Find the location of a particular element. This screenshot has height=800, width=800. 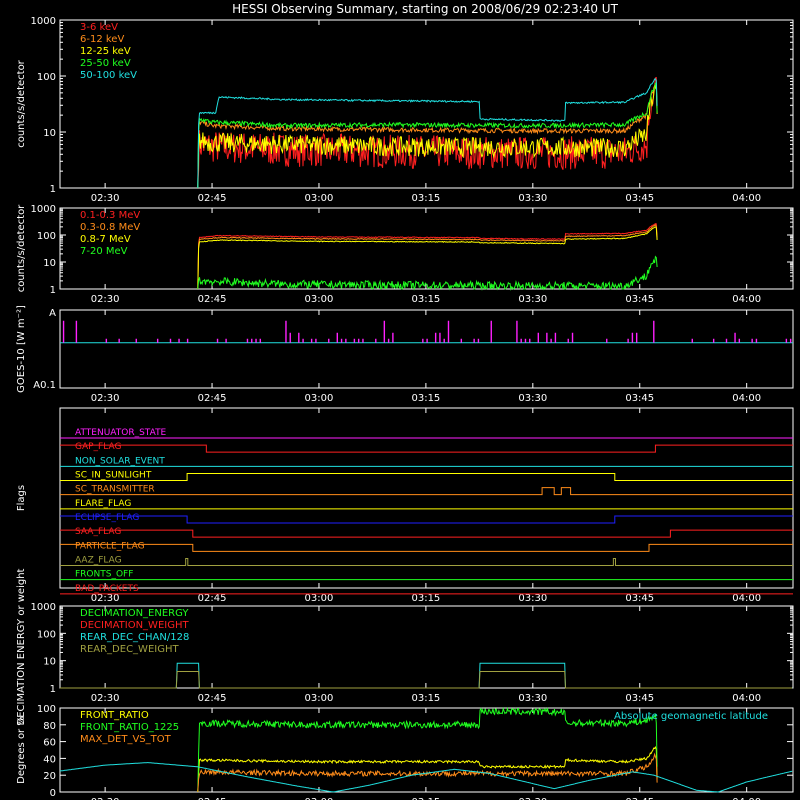

y-tick-label: 0 is located at coordinates (53, 793).